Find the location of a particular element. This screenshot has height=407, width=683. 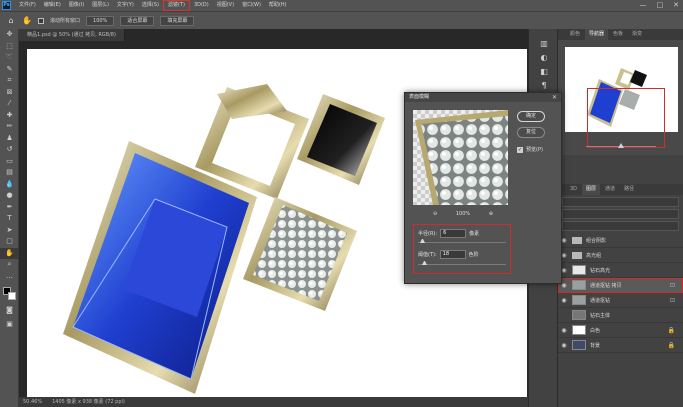

gradient-tool-icon: ▤ is located at coordinates (9, 173).